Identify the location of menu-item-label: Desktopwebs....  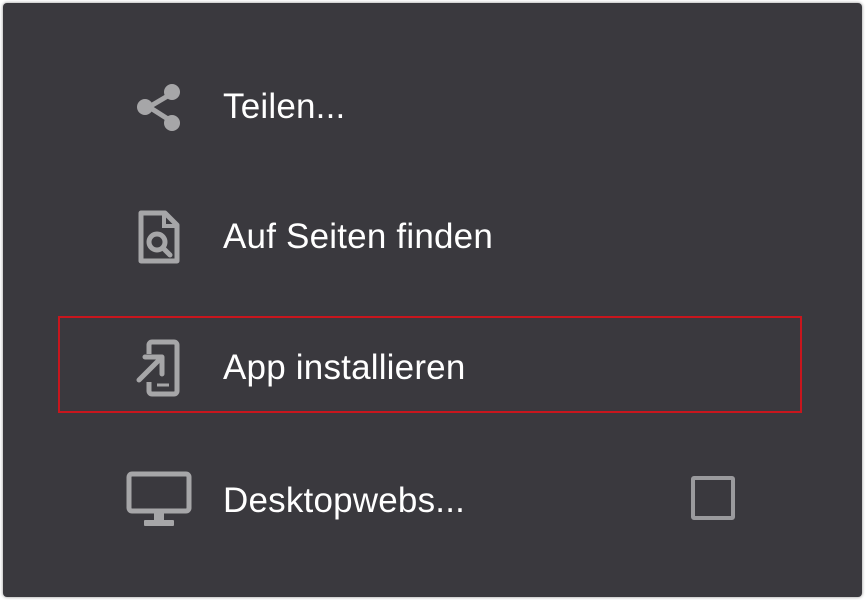
(344, 500).